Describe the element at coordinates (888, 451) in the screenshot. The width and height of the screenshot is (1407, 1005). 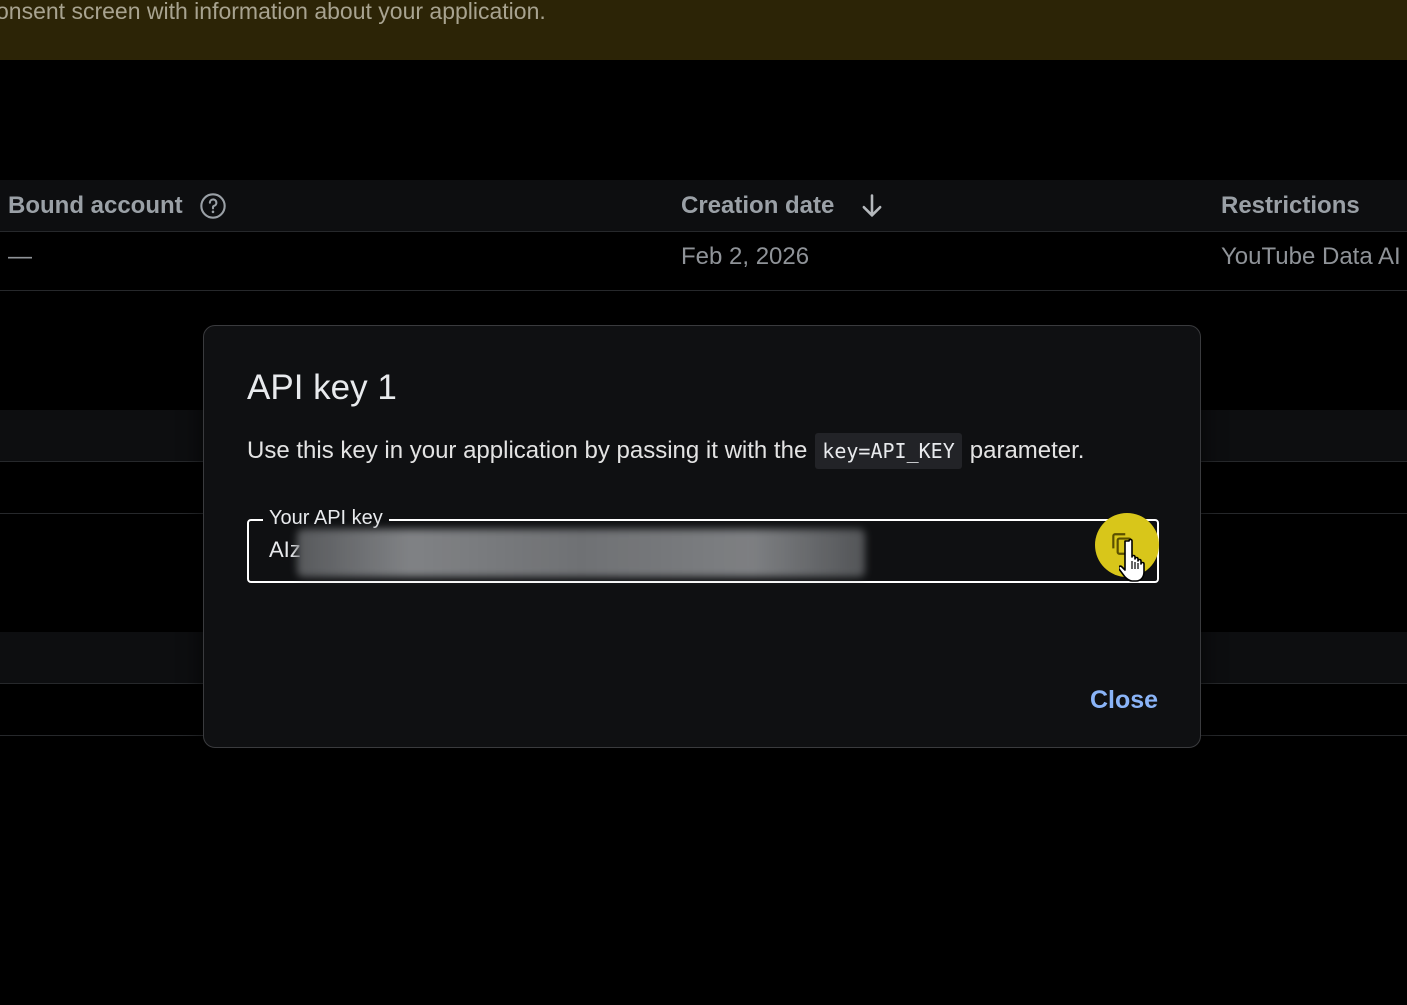
I see `code-snippet: key=API_KEY` at that location.